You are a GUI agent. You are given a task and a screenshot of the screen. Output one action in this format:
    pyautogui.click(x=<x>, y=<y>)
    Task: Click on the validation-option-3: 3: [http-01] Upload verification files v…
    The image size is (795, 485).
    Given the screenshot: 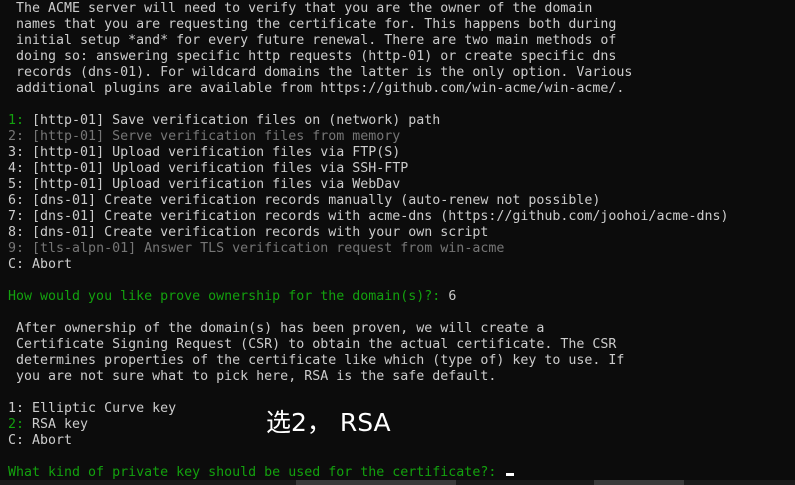 What is the action you would take?
    pyautogui.click(x=204, y=152)
    